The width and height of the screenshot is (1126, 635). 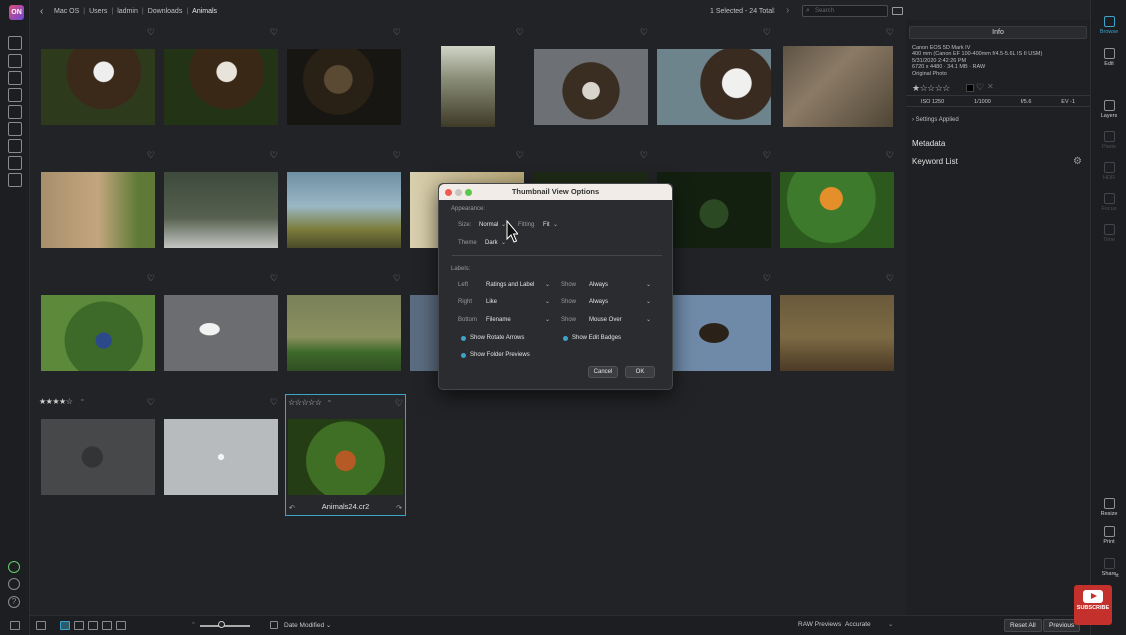 I want to click on sync-status-icon, so click(x=14, y=567).